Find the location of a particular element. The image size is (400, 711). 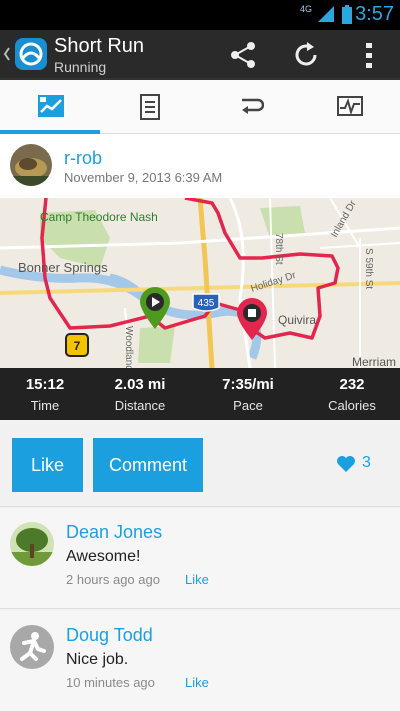

heart-icon is located at coordinates (346, 464).